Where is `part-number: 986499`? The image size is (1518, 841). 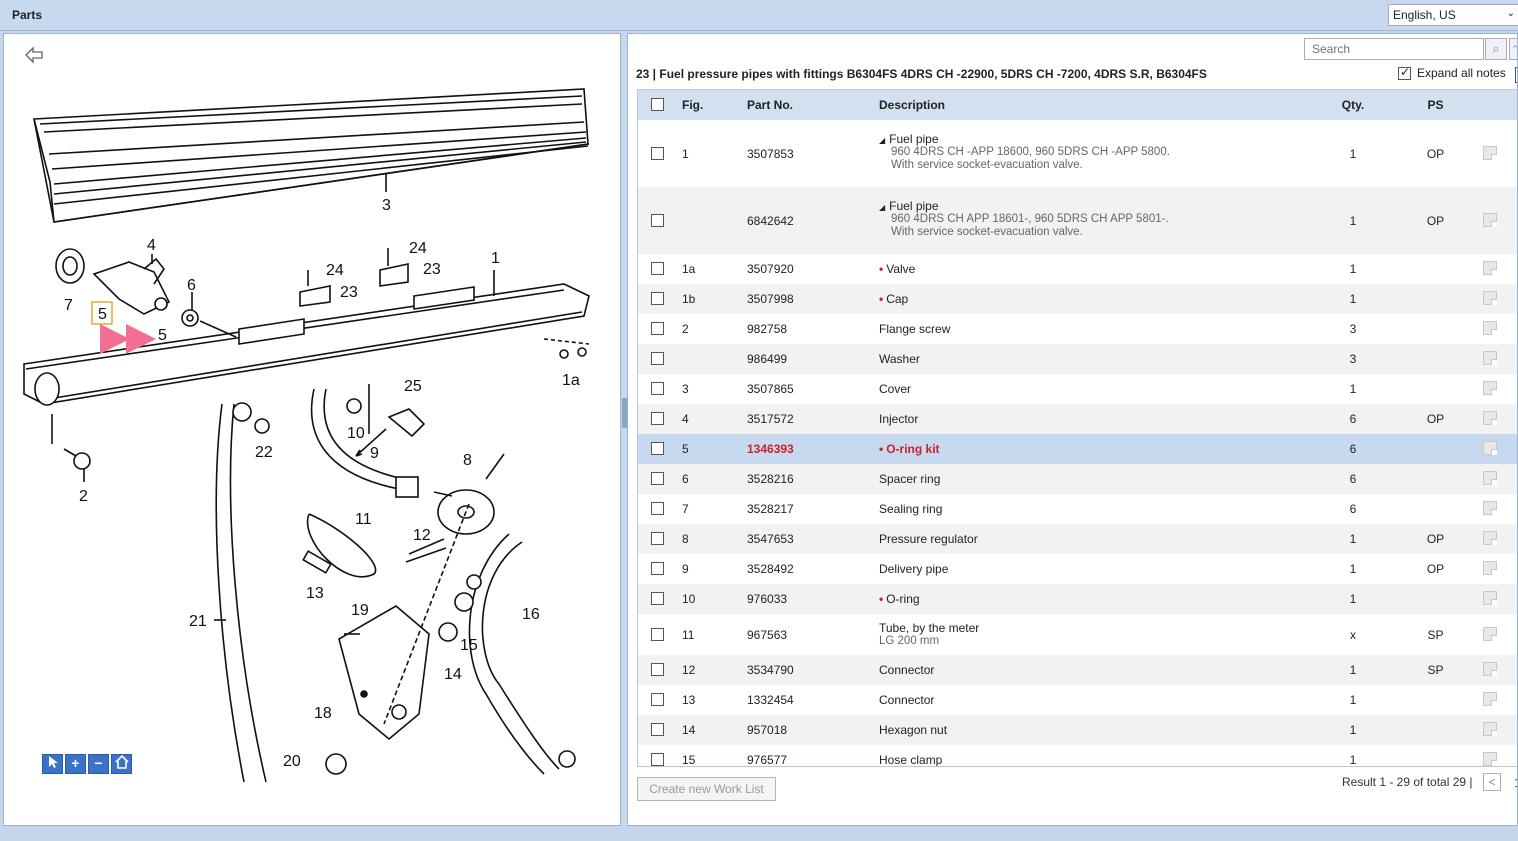 part-number: 986499 is located at coordinates (767, 359).